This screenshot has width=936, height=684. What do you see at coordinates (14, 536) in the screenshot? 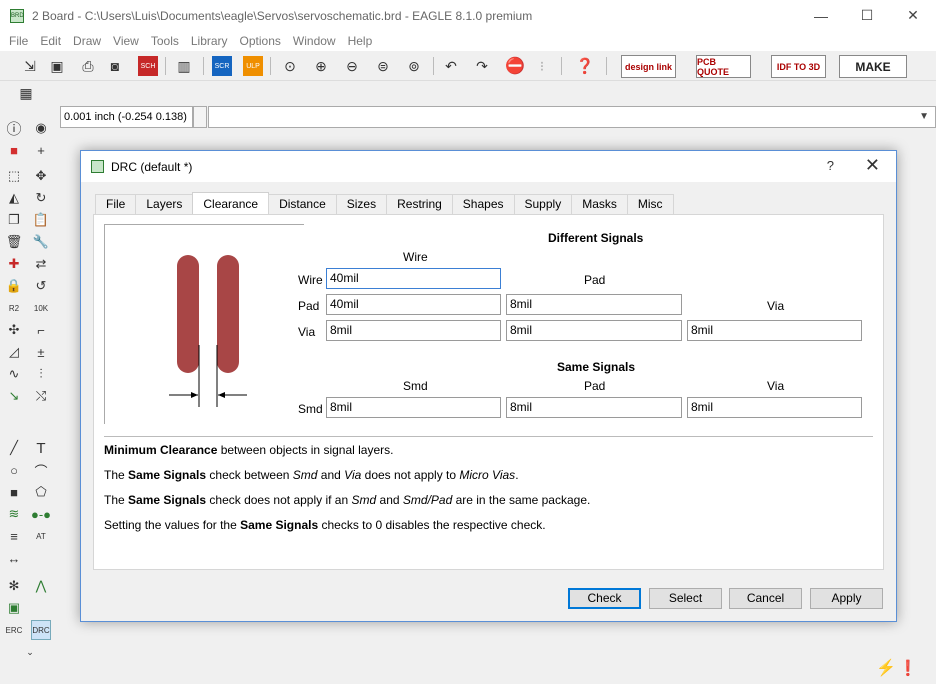
I see `hole-icon: ≡` at bounding box center [14, 536].